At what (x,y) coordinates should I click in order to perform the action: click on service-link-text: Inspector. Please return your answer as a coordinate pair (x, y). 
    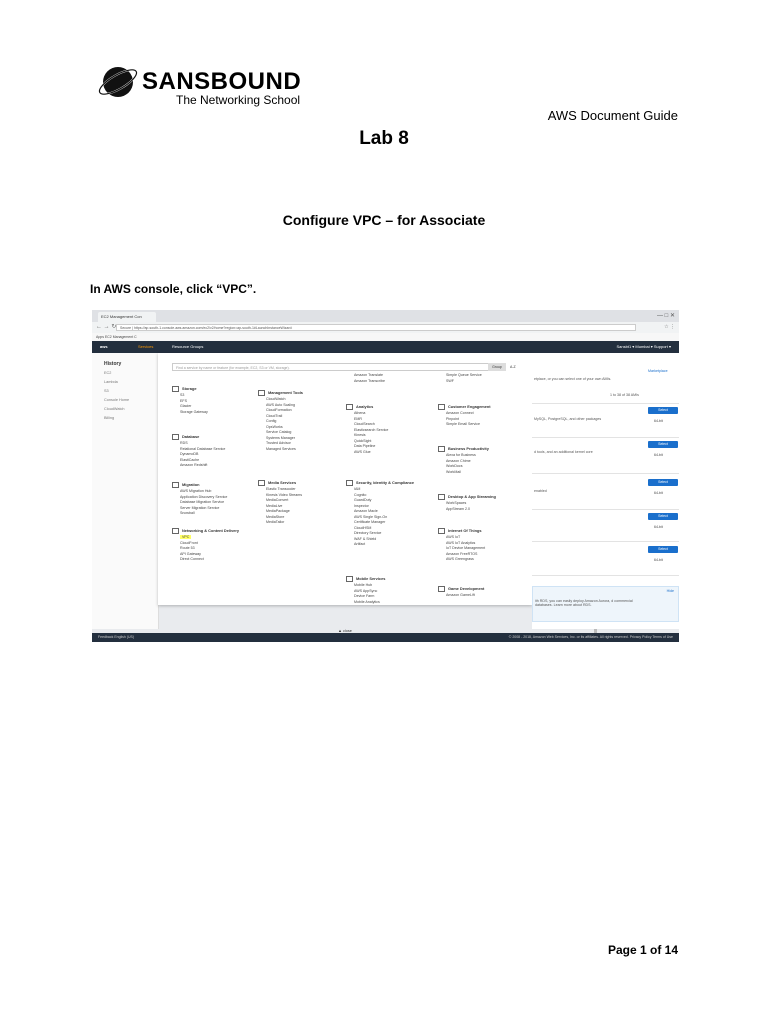
    Looking at the image, I should click on (361, 505).